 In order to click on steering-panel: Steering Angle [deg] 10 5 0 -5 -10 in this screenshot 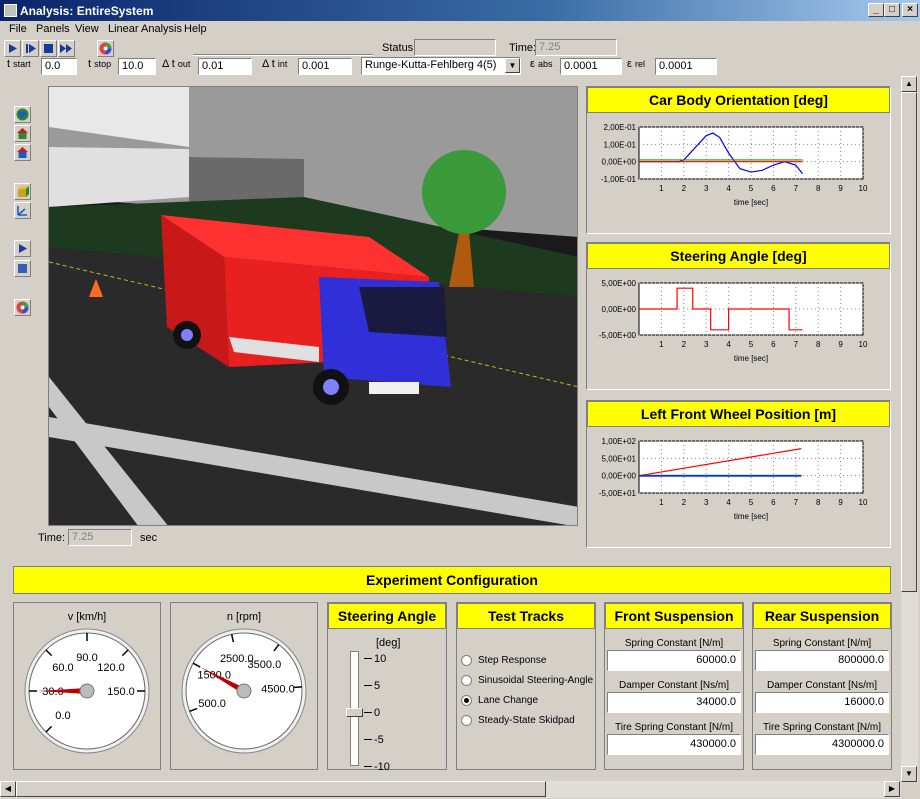, I will do `click(387, 687)`.